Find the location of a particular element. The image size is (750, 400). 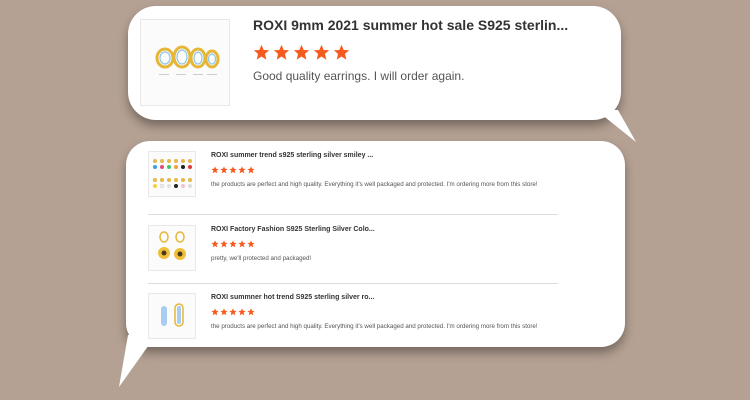

rainbow-hoop-earrings-image is located at coordinates (172, 315).